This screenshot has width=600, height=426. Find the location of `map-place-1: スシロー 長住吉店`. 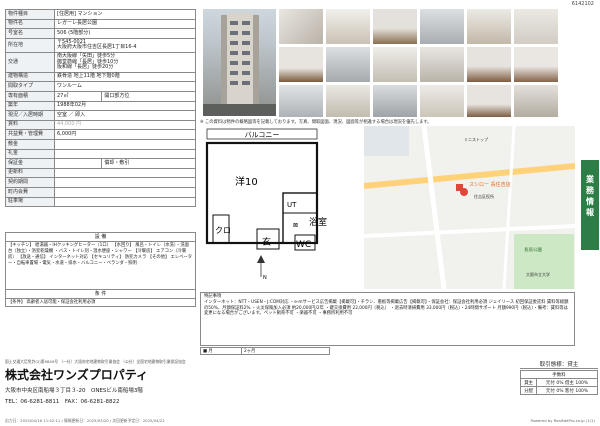

map-place-1: スシロー 長住吉店 is located at coordinates (490, 184).